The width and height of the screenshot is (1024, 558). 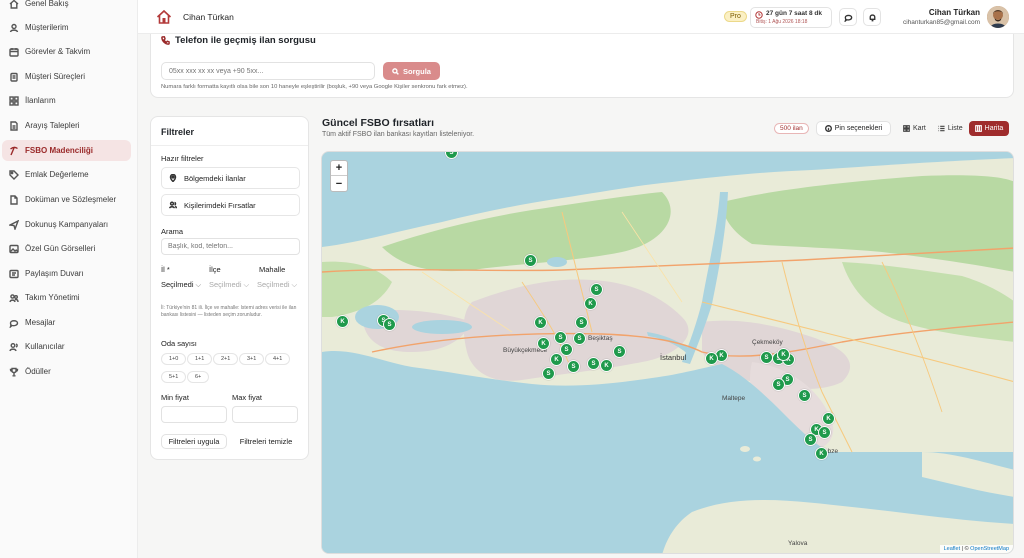 I want to click on sidebar-item-users: Kullanıcılar, so click(x=66, y=346).